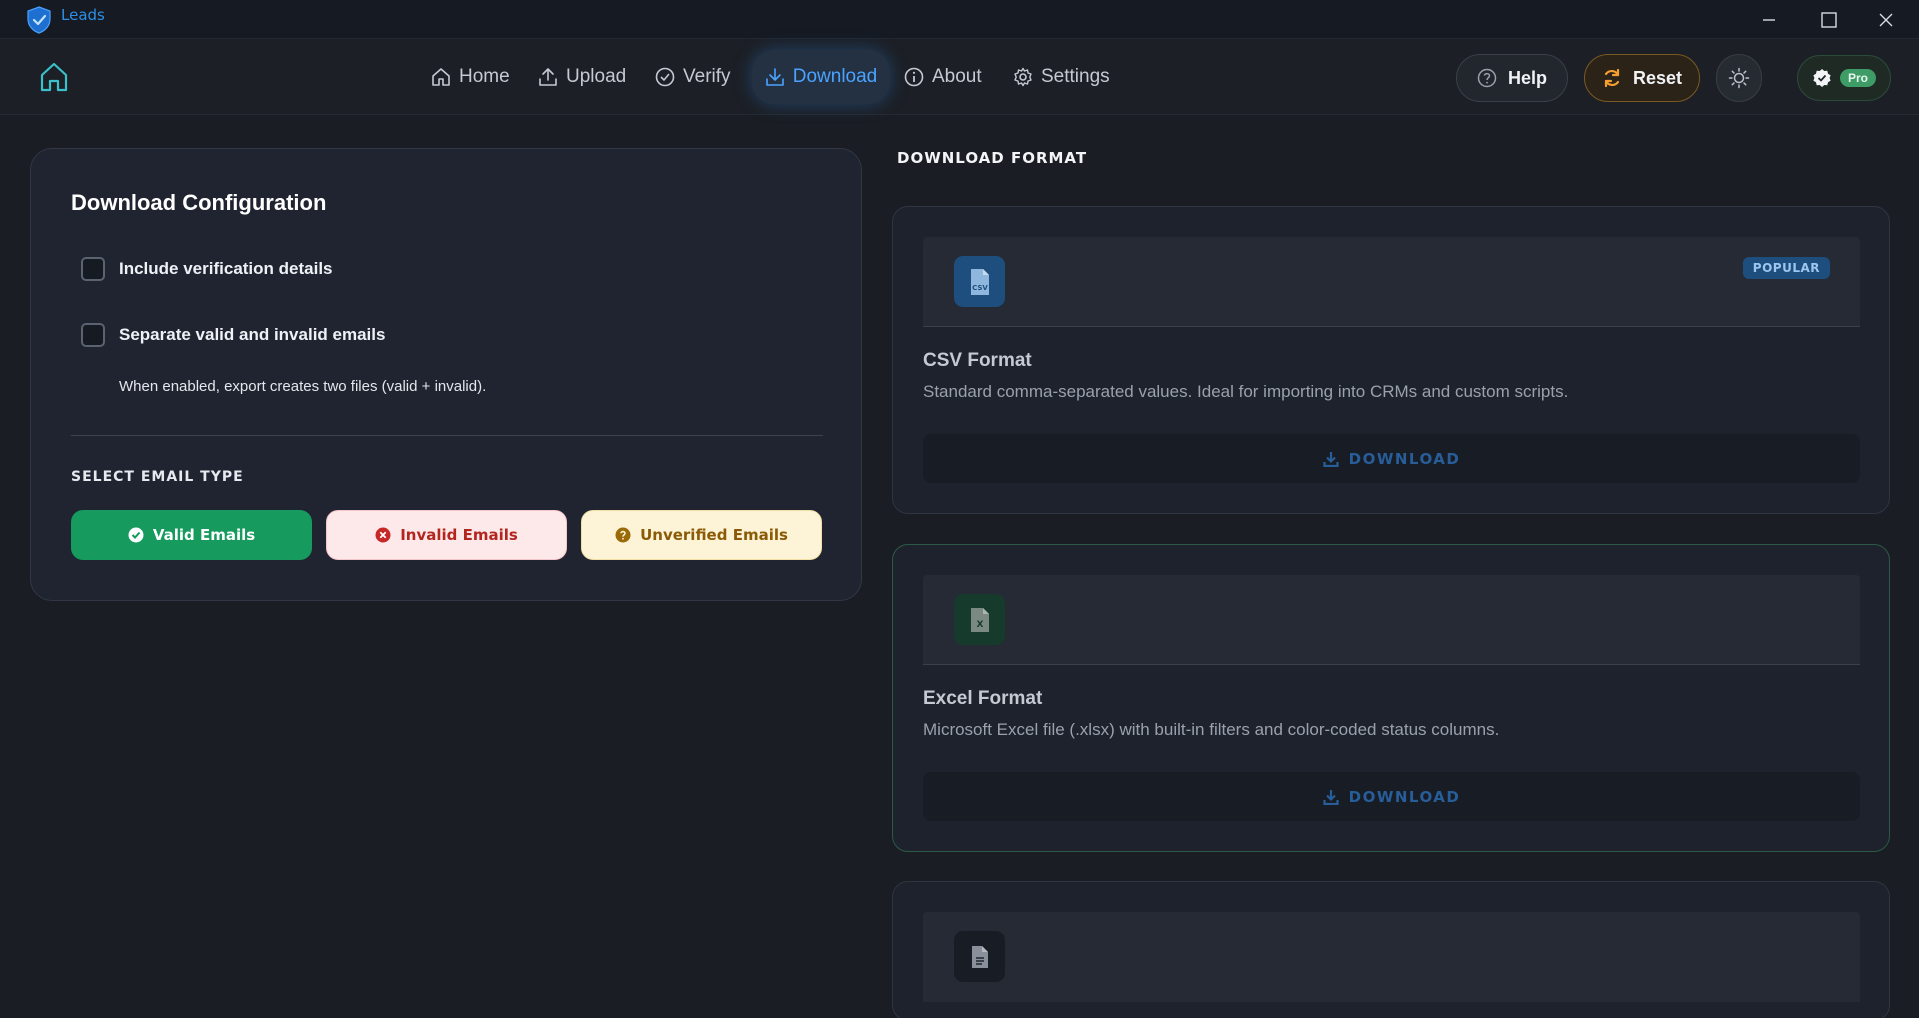  I want to click on email-type-heading: SELECT EMAIL TYPE, so click(157, 477).